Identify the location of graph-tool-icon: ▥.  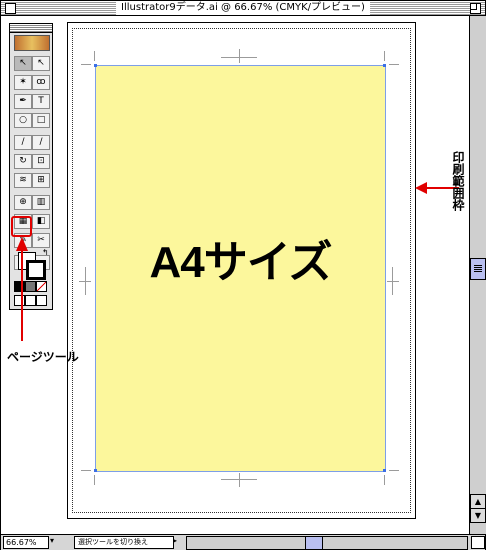
(41, 202).